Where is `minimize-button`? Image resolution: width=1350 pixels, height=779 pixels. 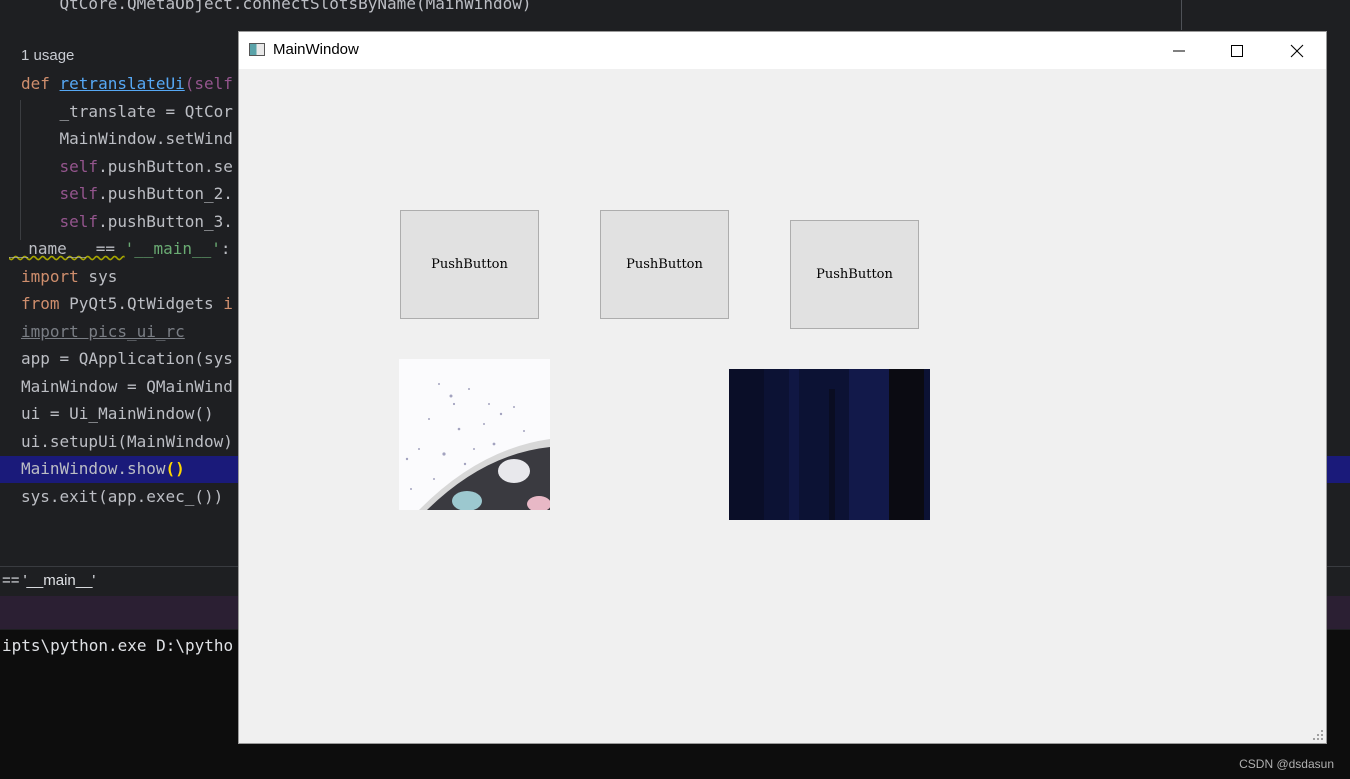 minimize-button is located at coordinates (1179, 50).